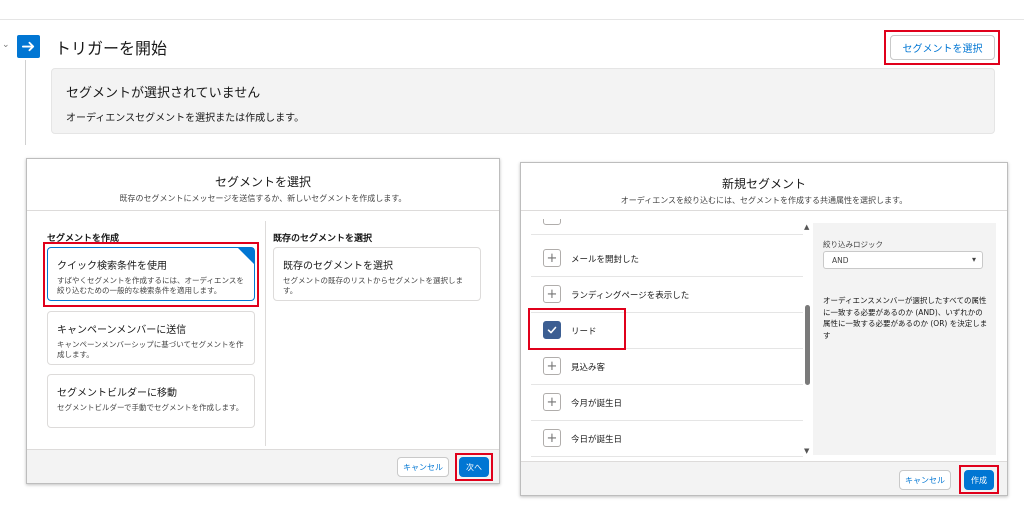  What do you see at coordinates (512, 19) in the screenshot?
I see `top-divider` at bounding box center [512, 19].